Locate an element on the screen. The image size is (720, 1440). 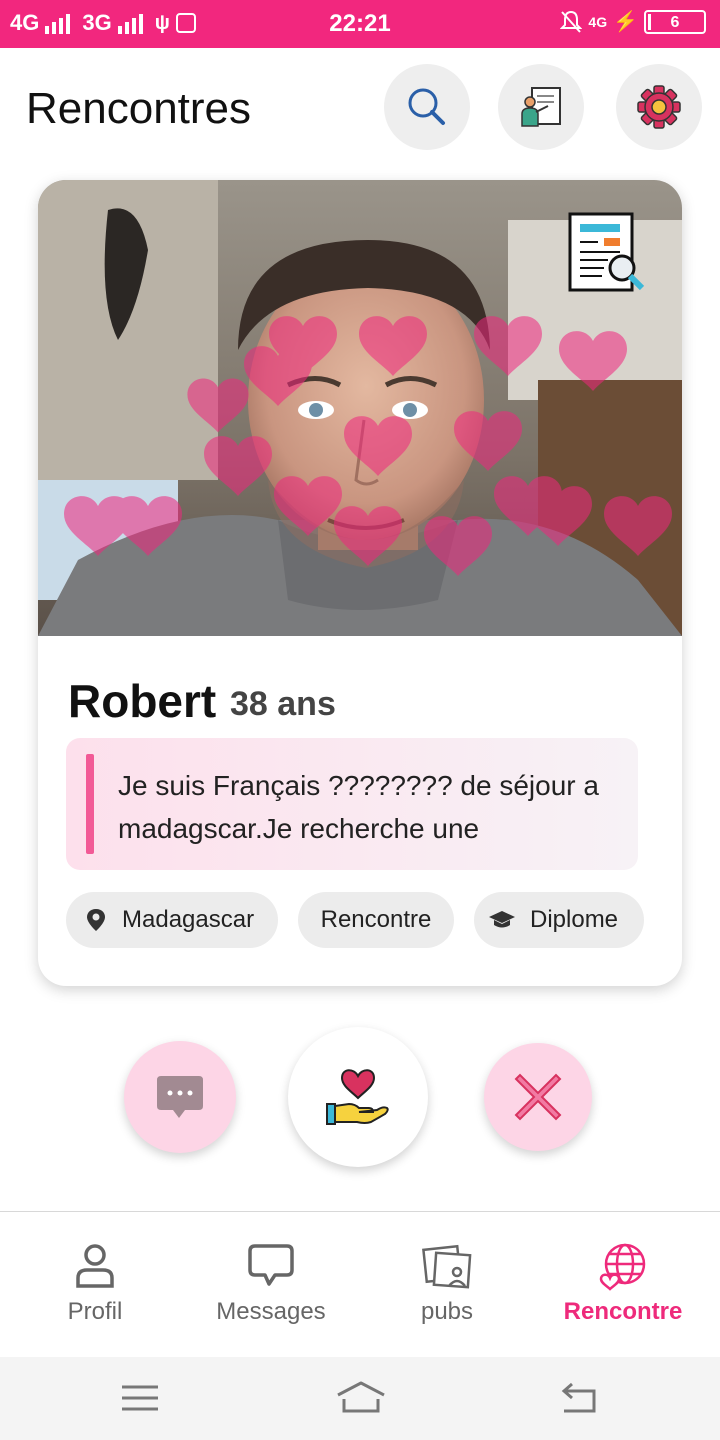
nav-item-pubs: pubs is located at coordinates (447, 1285).